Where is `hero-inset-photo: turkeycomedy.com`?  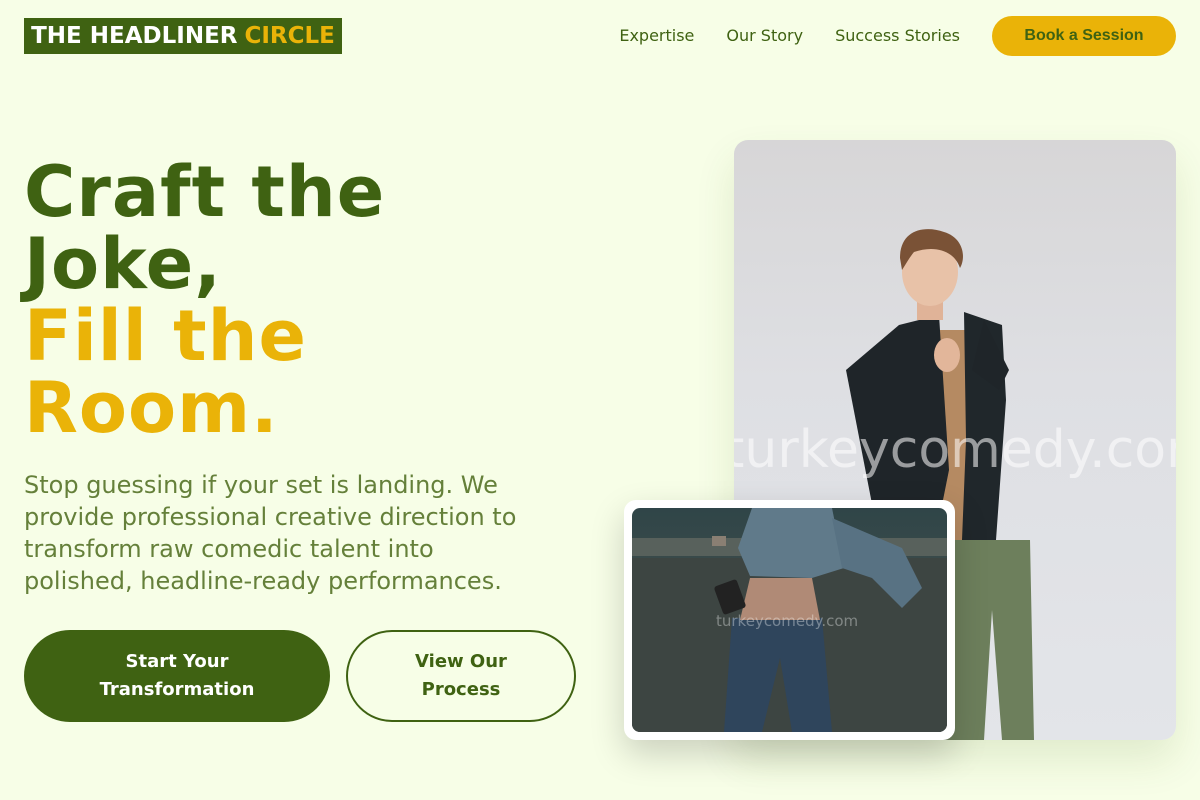
hero-inset-photo: turkeycomedy.com is located at coordinates (789, 620).